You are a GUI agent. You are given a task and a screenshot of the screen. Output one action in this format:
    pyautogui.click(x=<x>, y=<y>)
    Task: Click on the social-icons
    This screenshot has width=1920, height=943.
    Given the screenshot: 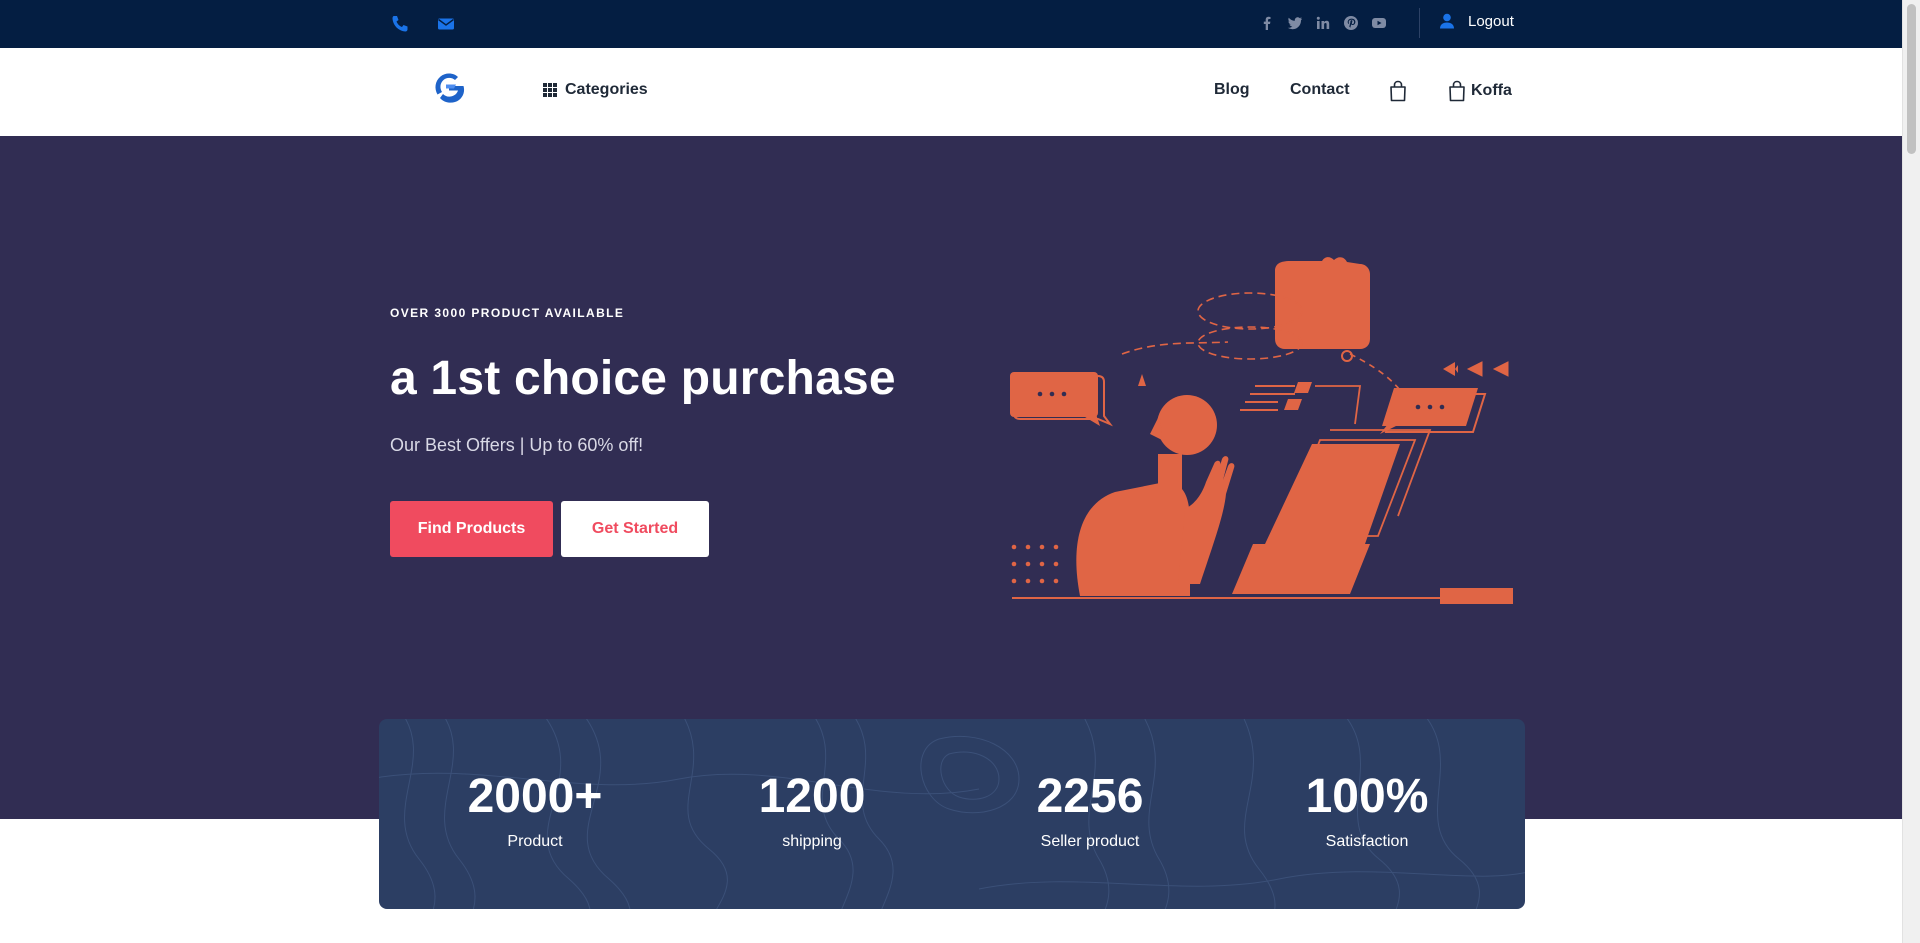 What is the action you would take?
    pyautogui.click(x=1323, y=23)
    